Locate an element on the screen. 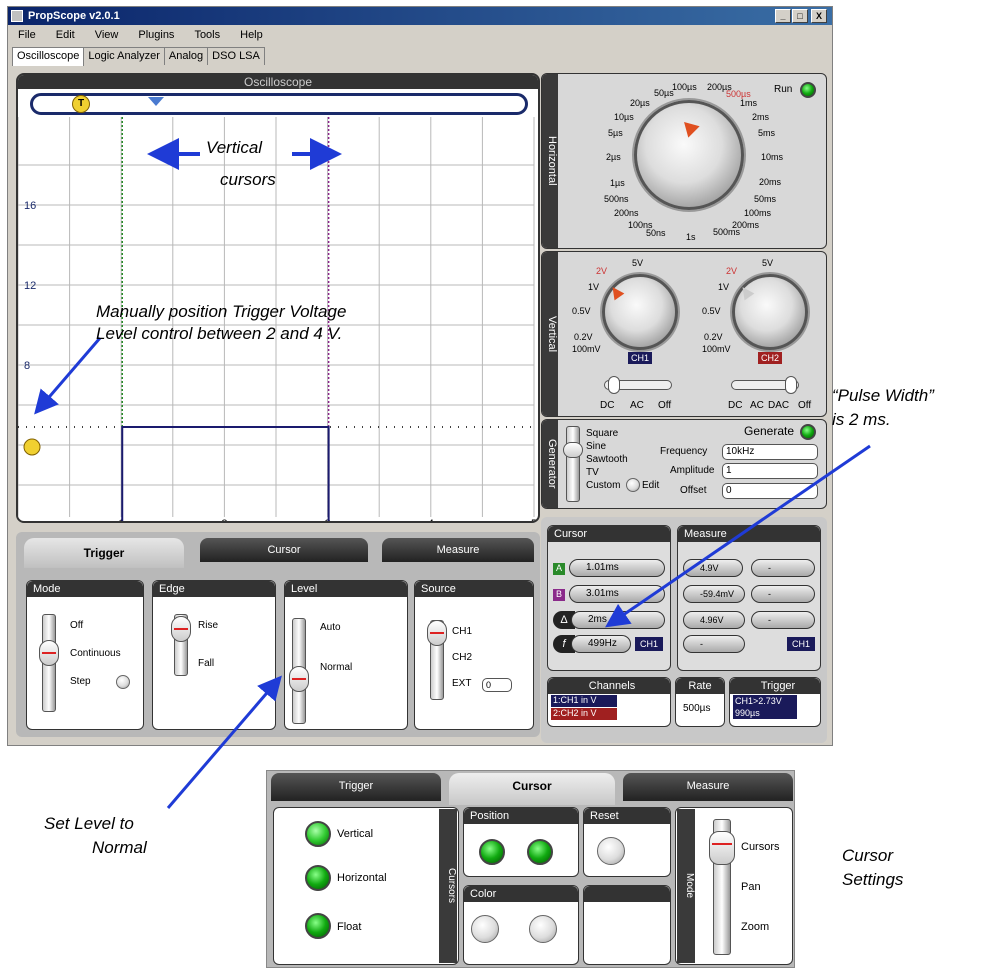 The height and width of the screenshot is (974, 989). annotation-manual-trigger: Manually position Trigger Voltage is located at coordinates (221, 311).